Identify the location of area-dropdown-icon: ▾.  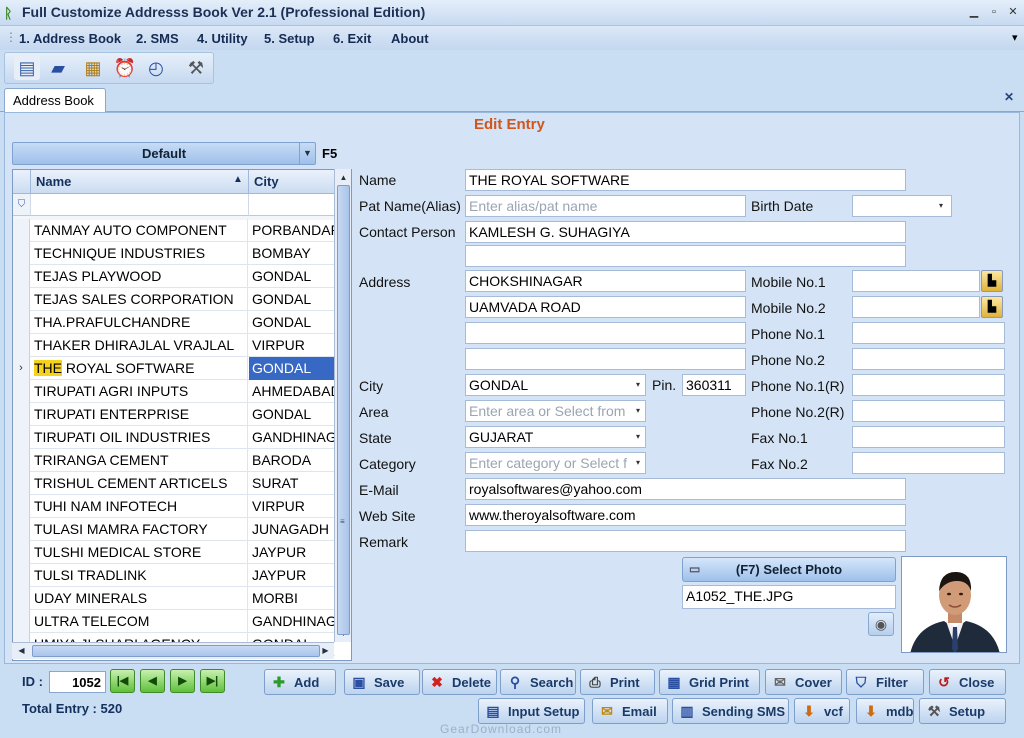
(638, 411).